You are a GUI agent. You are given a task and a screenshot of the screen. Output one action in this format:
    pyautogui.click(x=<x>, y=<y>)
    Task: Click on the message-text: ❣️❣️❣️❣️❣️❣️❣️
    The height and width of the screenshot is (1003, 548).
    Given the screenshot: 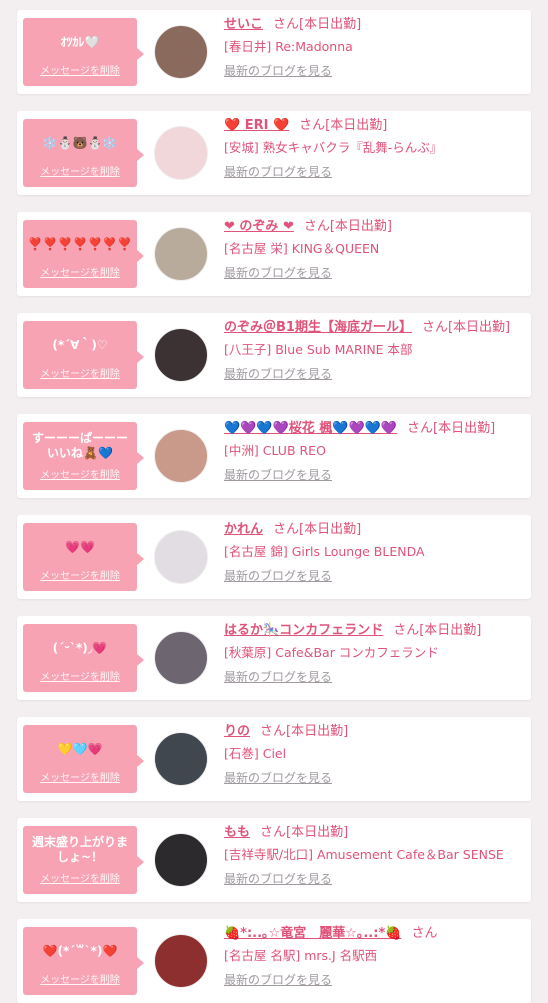 What is the action you would take?
    pyautogui.click(x=80, y=243)
    